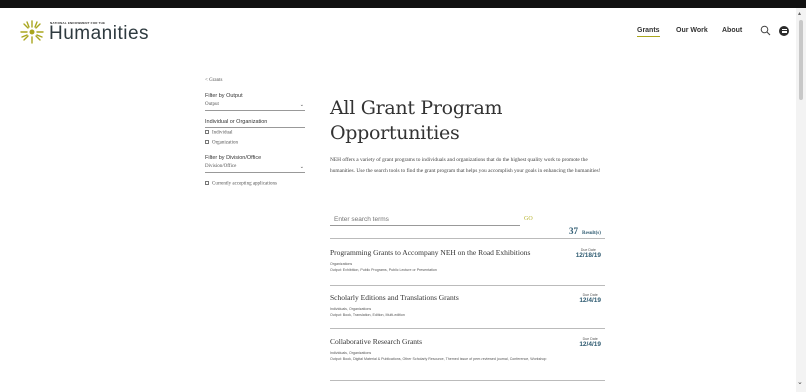 The width and height of the screenshot is (806, 392). What do you see at coordinates (221, 166) in the screenshot?
I see `division-select-value: Division/Office` at bounding box center [221, 166].